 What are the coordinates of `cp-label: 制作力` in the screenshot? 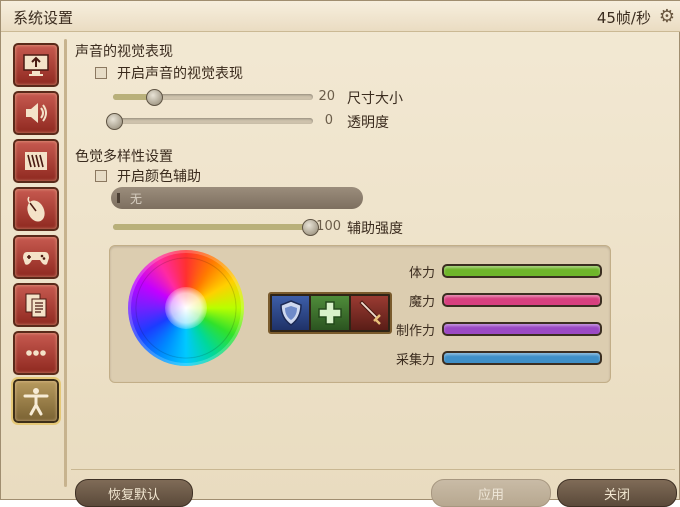 It's located at (415, 331).